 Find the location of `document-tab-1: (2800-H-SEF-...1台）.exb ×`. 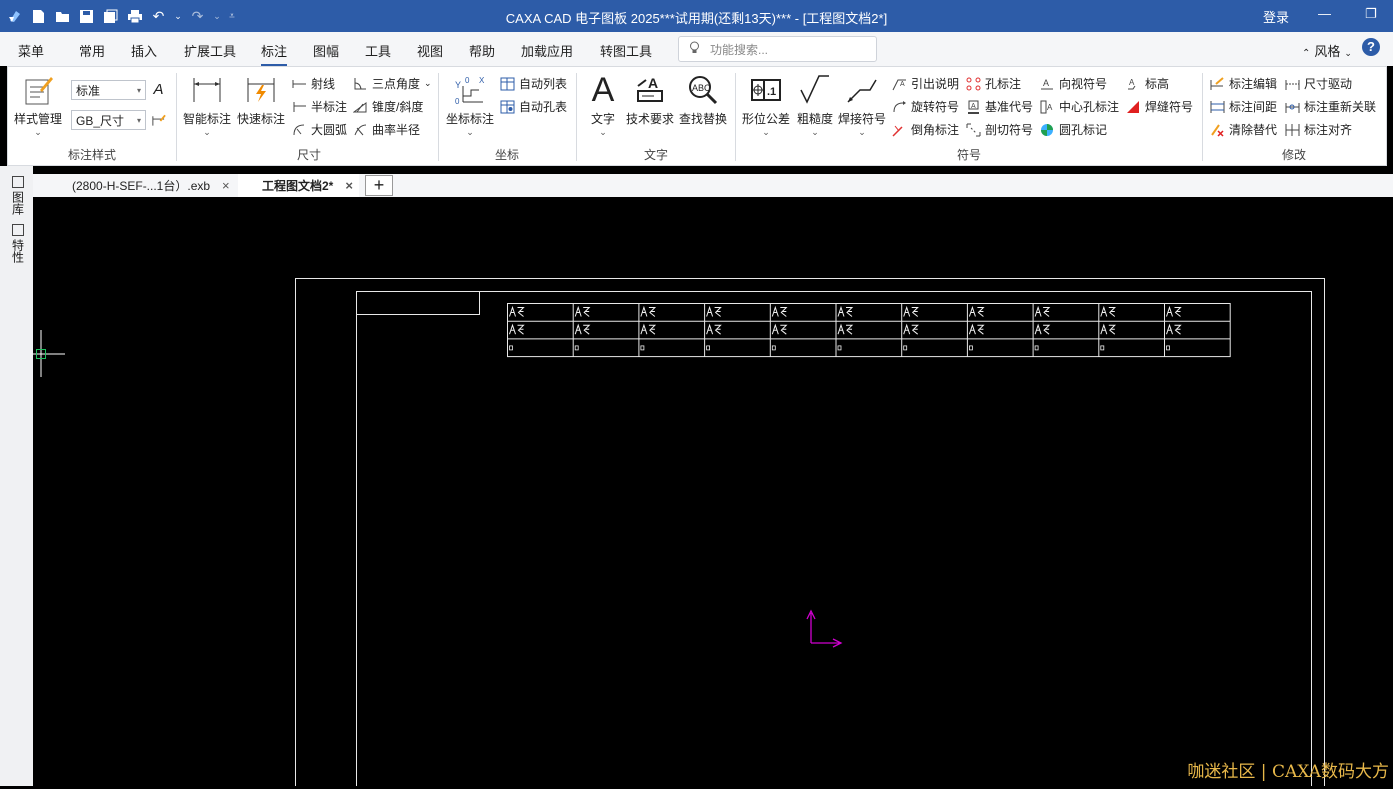

document-tab-1: (2800-H-SEF-...1台）.exb × is located at coordinates (148, 185).